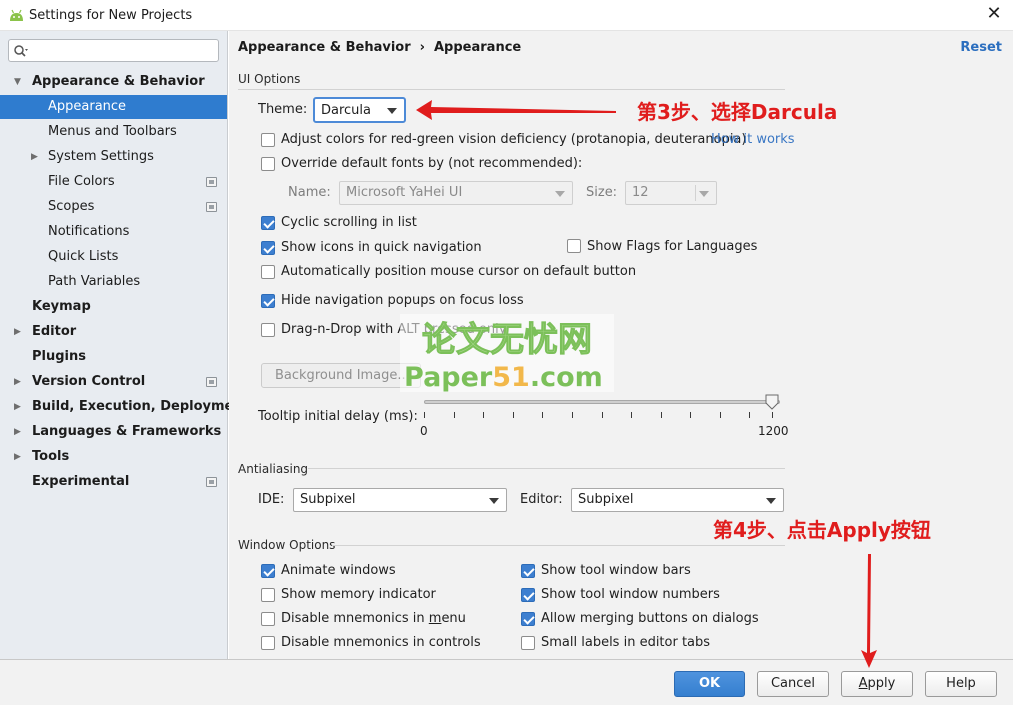 The width and height of the screenshot is (1013, 705). What do you see at coordinates (456, 193) in the screenshot?
I see `font-name-select: Microsoft YaHei UI` at bounding box center [456, 193].